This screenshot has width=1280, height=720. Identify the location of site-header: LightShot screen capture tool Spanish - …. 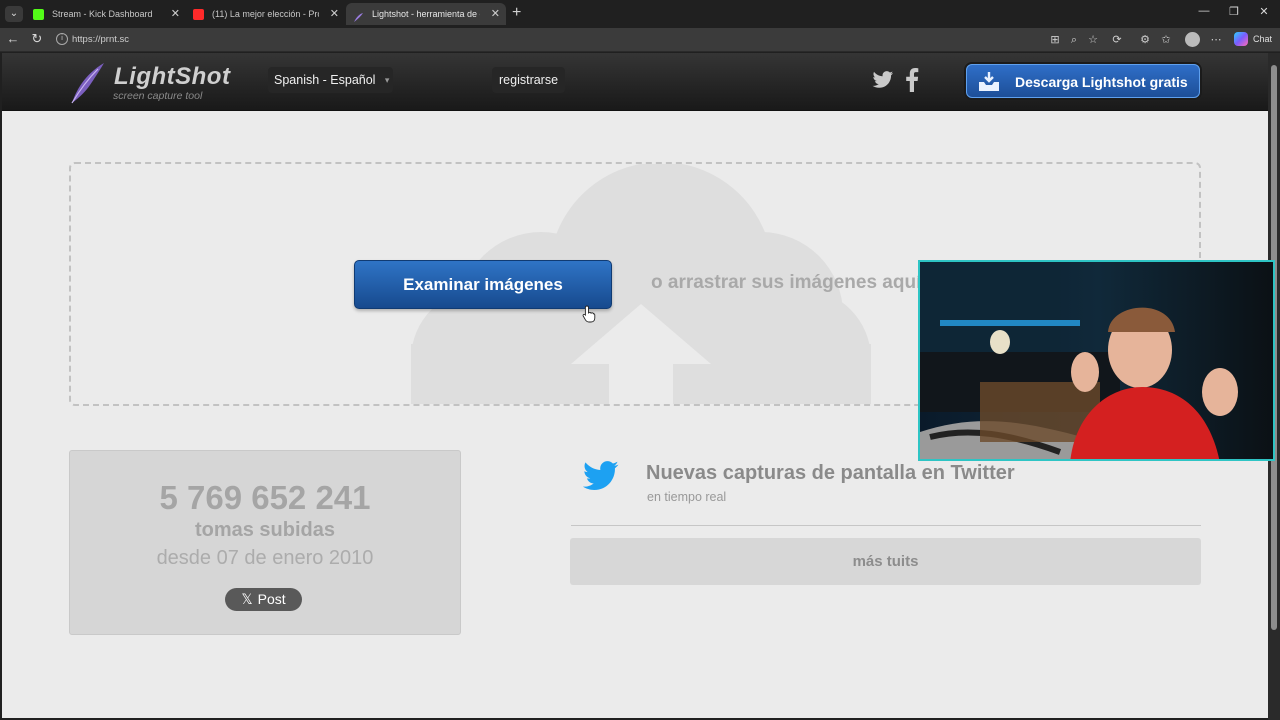
(635, 82).